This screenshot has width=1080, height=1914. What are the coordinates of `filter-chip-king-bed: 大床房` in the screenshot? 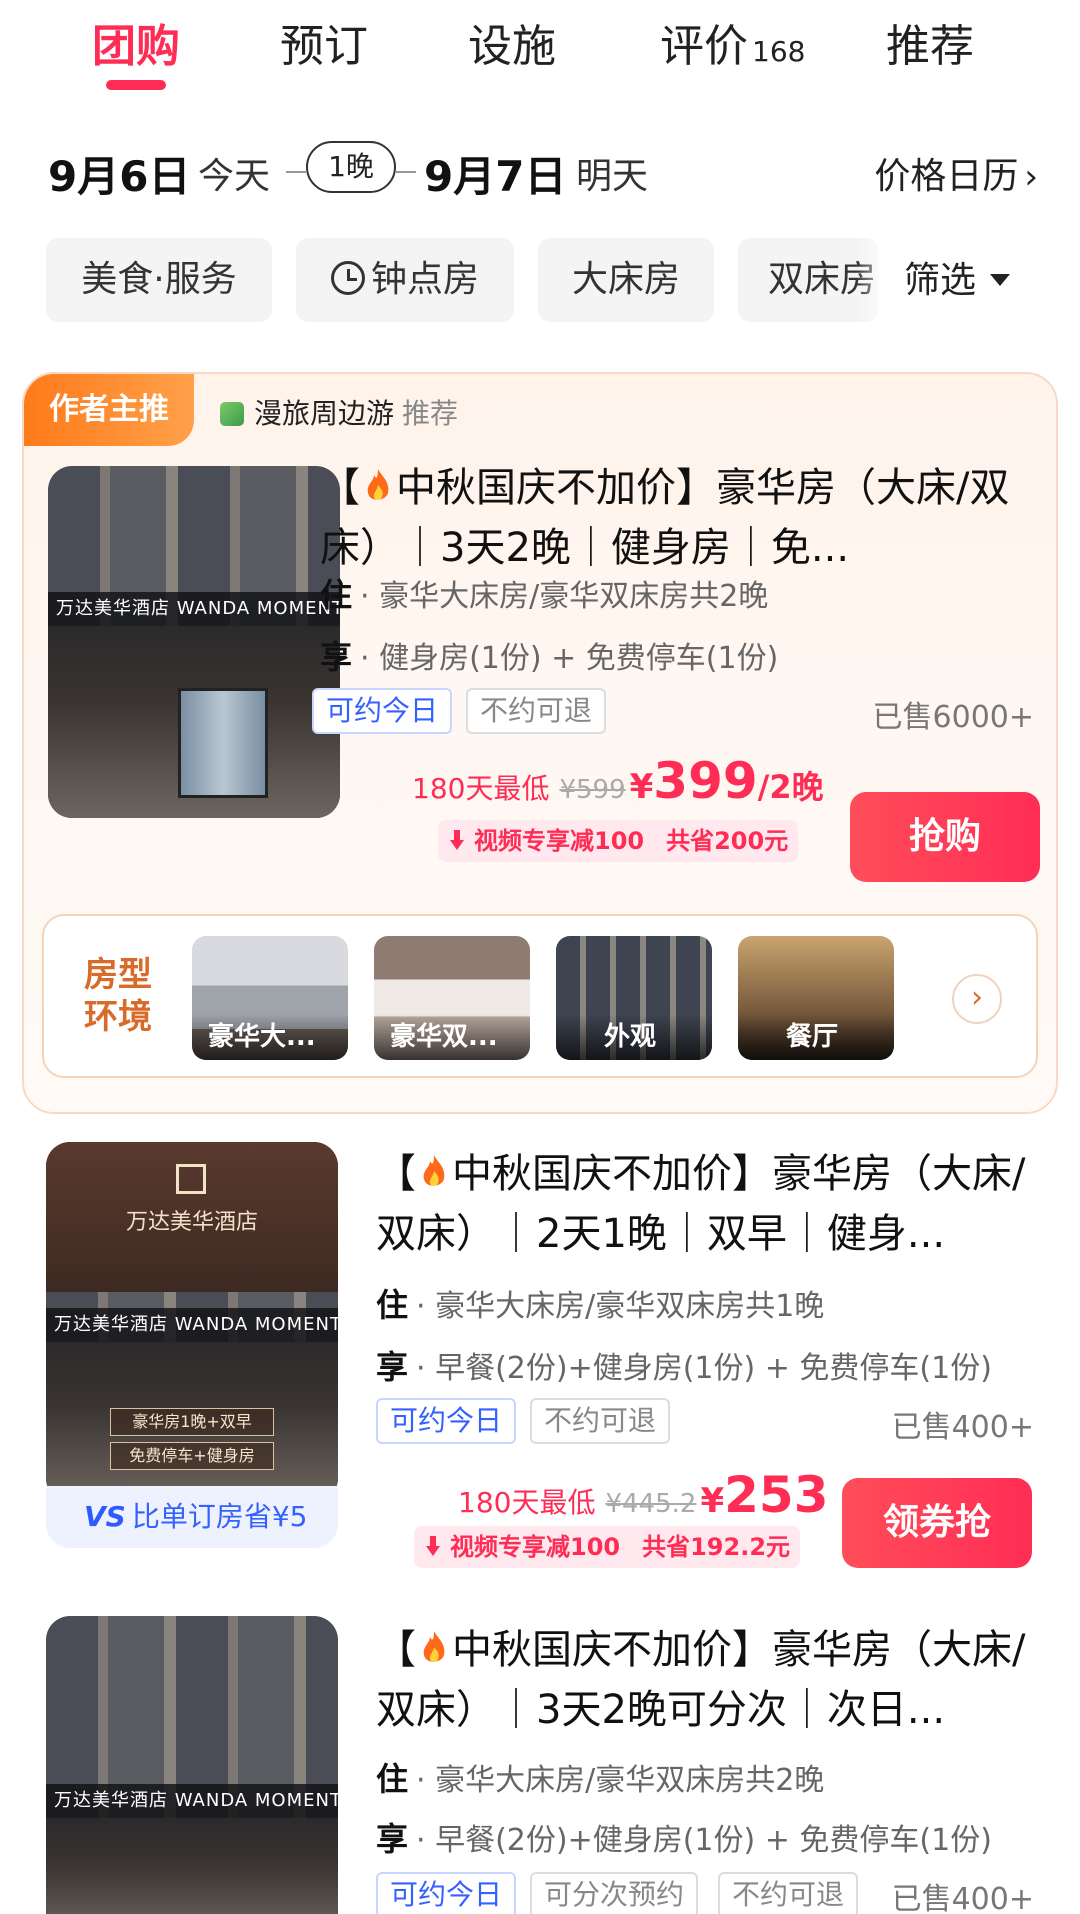 It's located at (626, 280).